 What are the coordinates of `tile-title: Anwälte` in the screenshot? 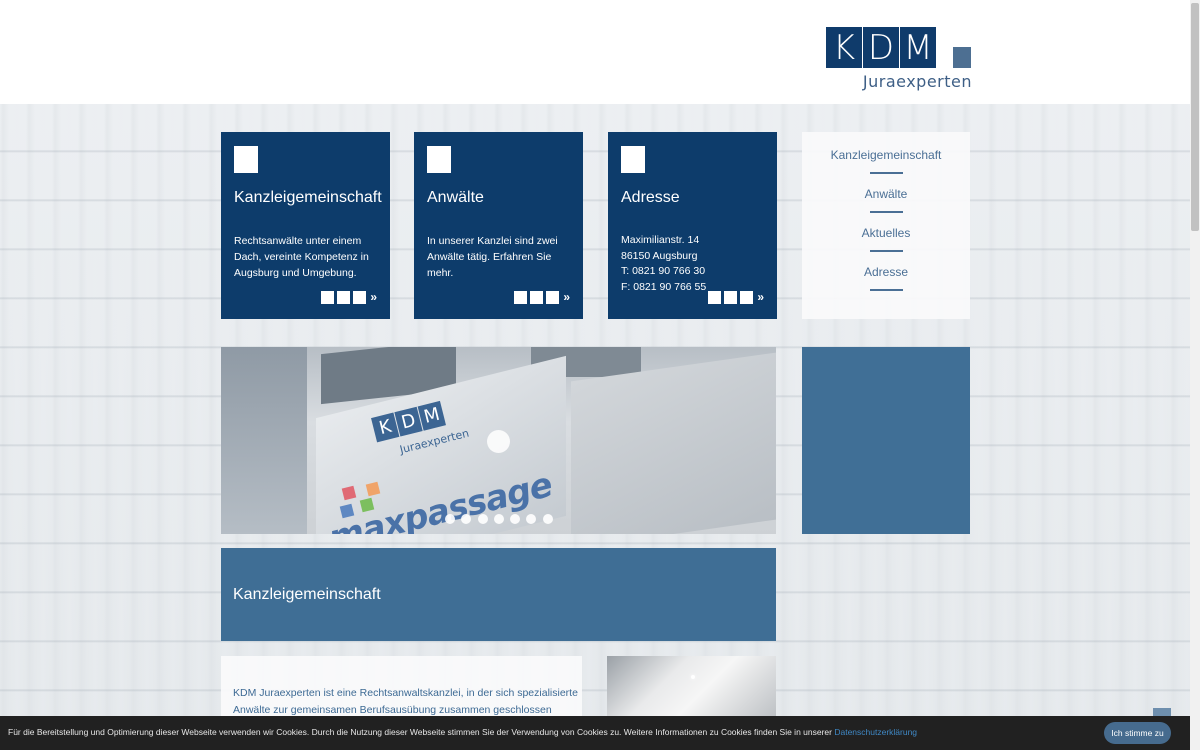 It's located at (455, 197).